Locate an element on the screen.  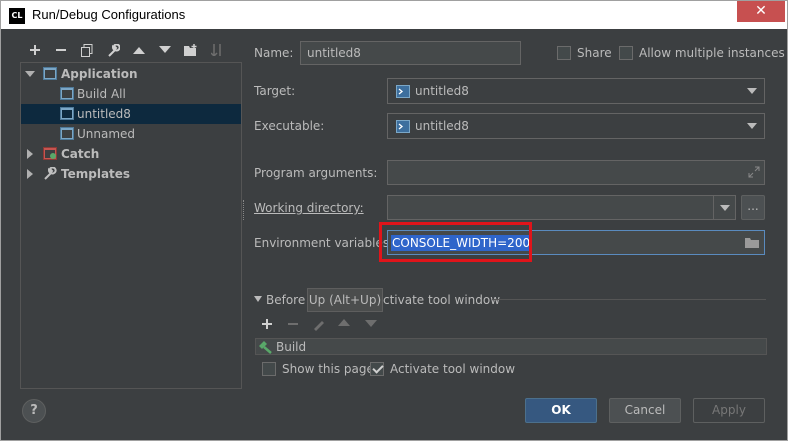
expand-down-icon is located at coordinates (30, 74).